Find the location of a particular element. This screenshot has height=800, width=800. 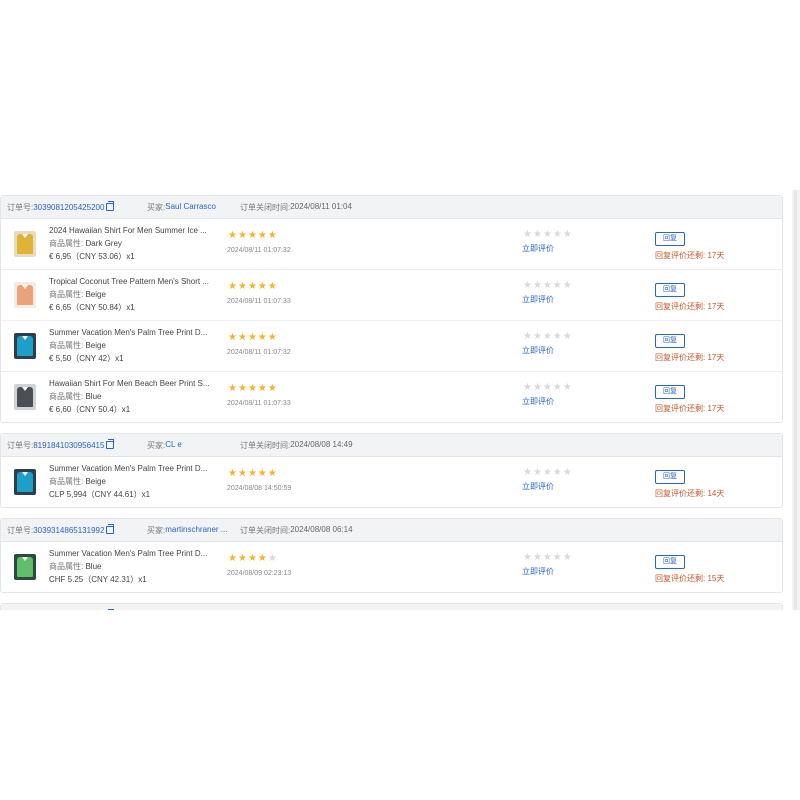

close-time-group: 订单关闭时间:2024/08/07 08:26 is located at coordinates (296, 610).